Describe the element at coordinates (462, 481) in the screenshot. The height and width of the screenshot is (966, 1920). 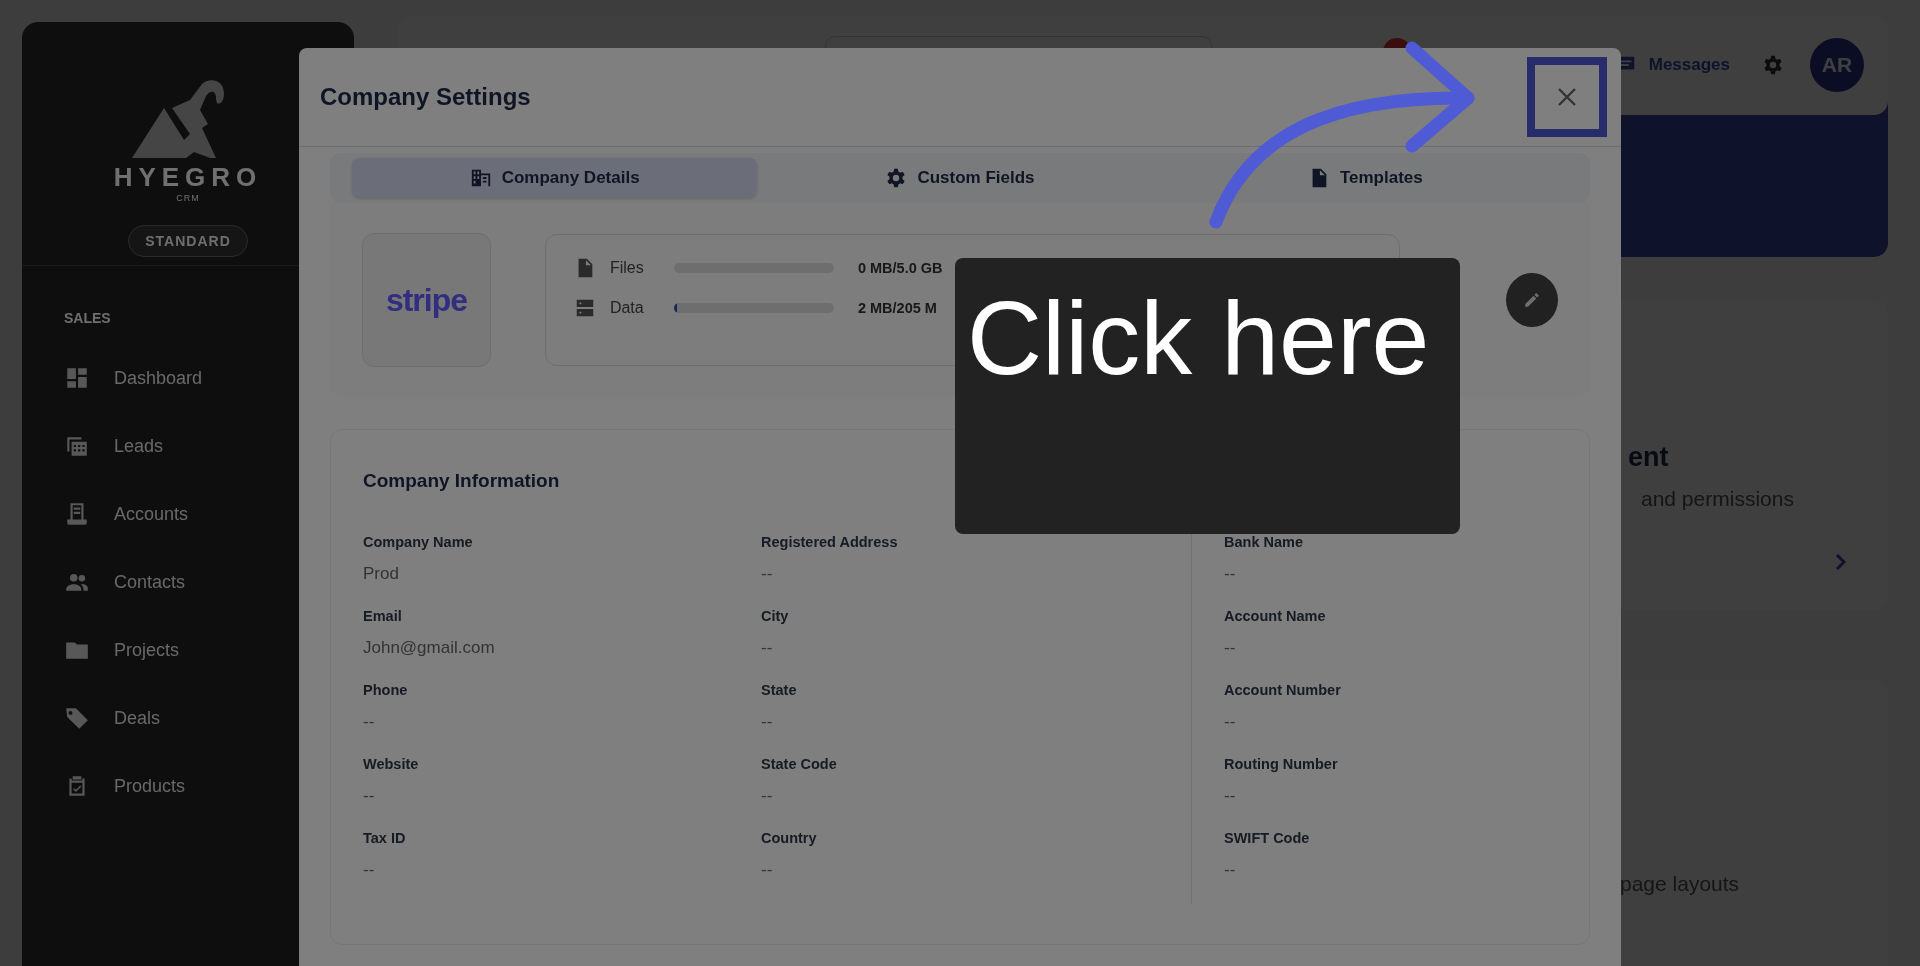
I see `section-title: Company Information` at that location.